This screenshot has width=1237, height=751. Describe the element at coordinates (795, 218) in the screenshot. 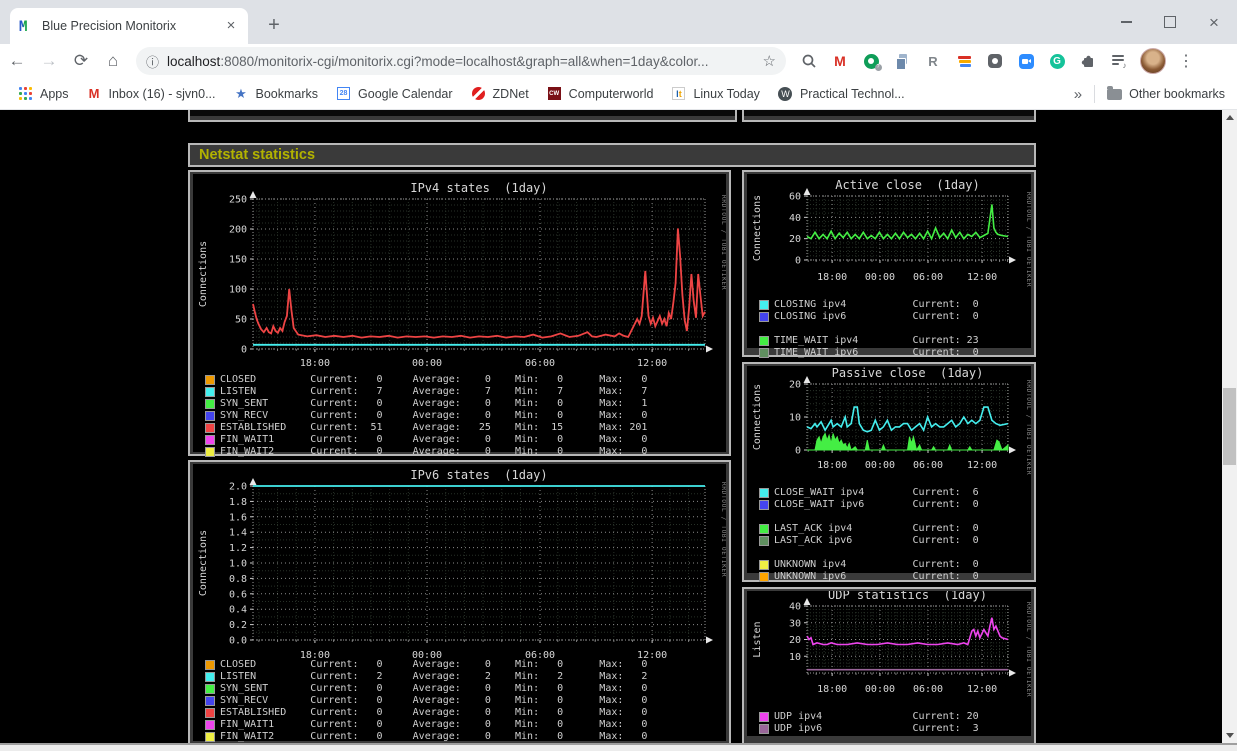

I see `svg-text: 40` at that location.